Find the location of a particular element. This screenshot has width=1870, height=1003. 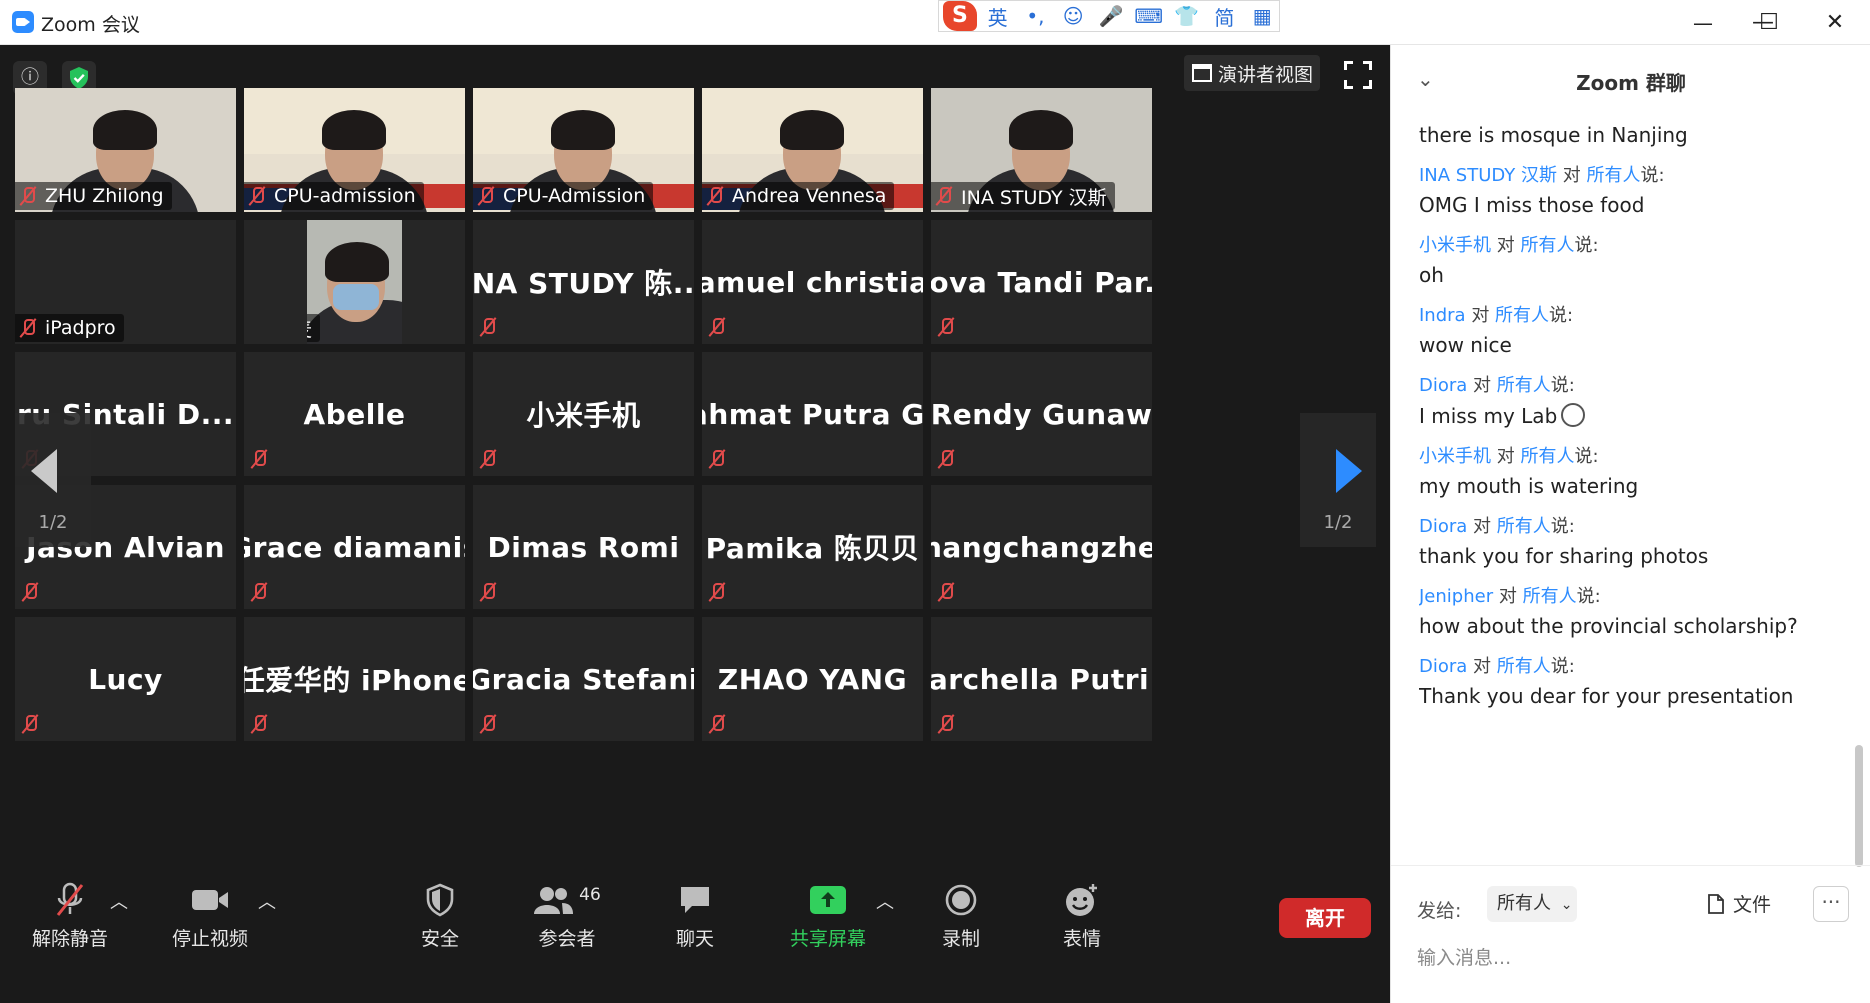

message-said: 说: is located at coordinates (1562, 385).